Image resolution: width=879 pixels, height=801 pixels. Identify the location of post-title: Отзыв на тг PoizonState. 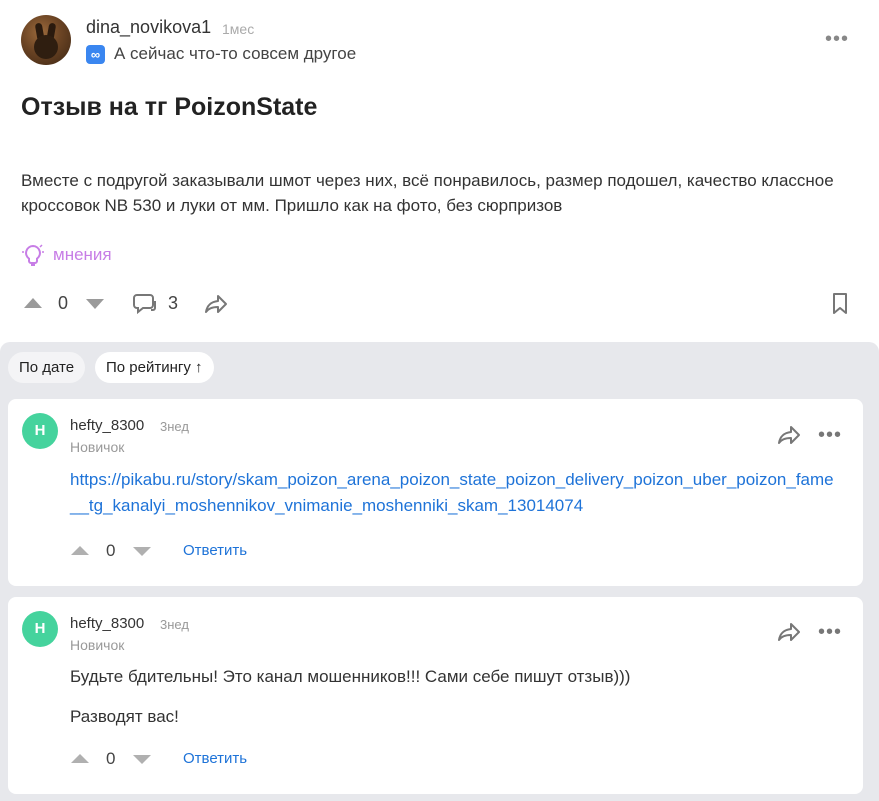
(169, 107).